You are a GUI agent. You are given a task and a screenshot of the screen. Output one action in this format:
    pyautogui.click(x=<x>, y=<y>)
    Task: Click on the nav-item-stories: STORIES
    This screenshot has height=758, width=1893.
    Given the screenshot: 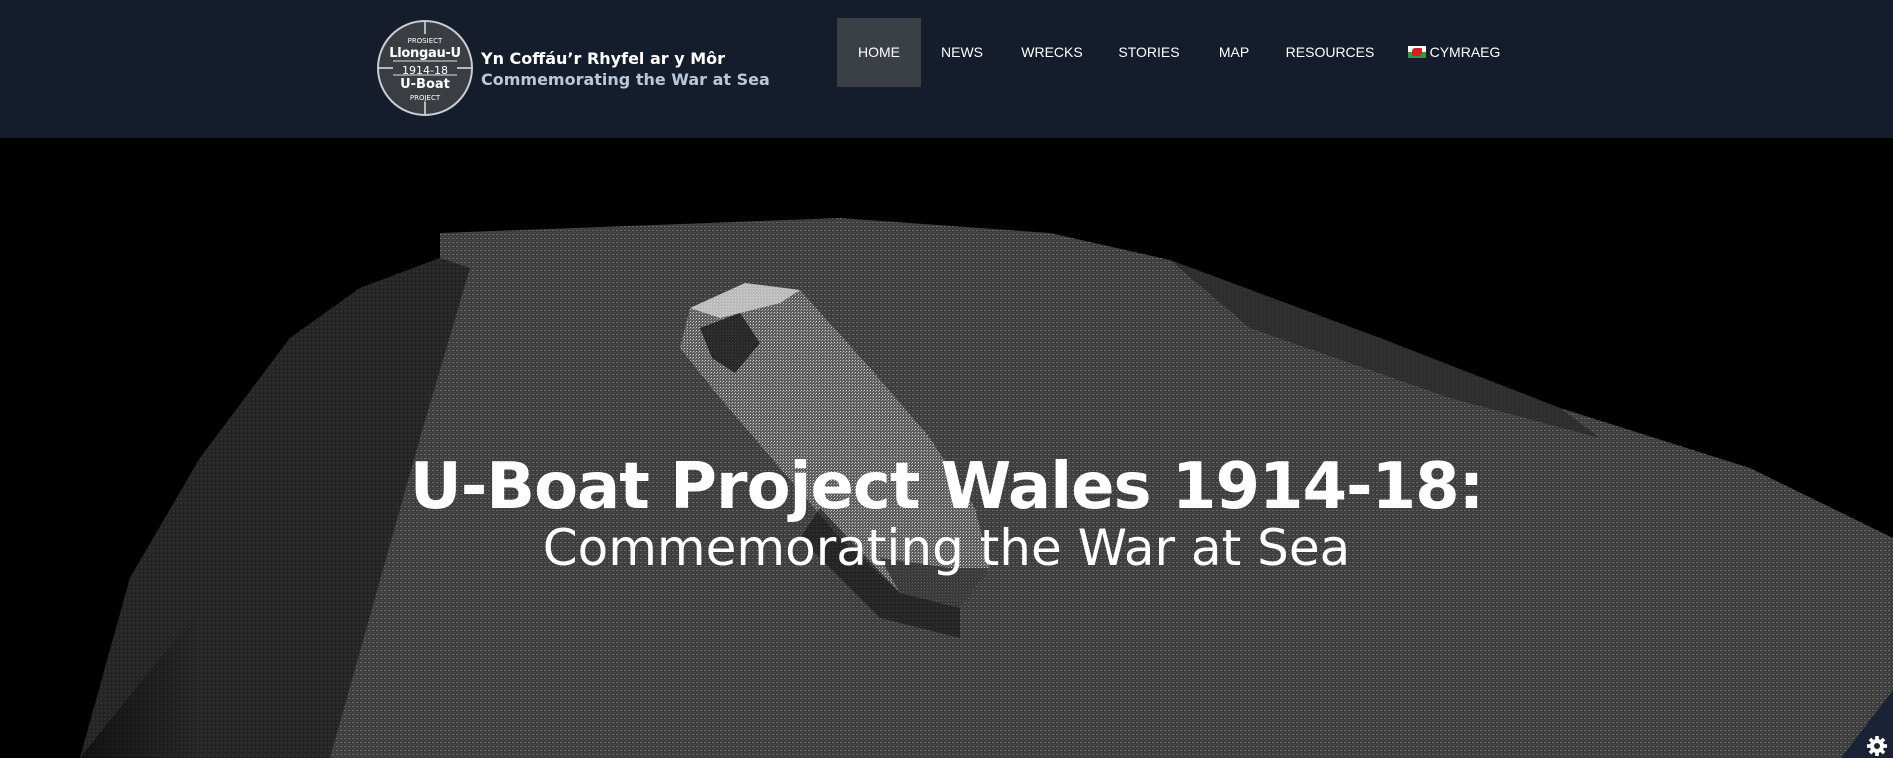 What is the action you would take?
    pyautogui.click(x=1149, y=52)
    